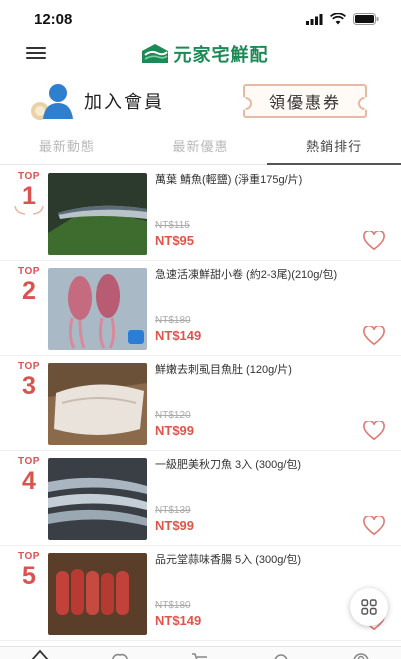 The image size is (401, 659). Describe the element at coordinates (29, 215) in the screenshot. I see `rank-badge: TOP 1` at that location.